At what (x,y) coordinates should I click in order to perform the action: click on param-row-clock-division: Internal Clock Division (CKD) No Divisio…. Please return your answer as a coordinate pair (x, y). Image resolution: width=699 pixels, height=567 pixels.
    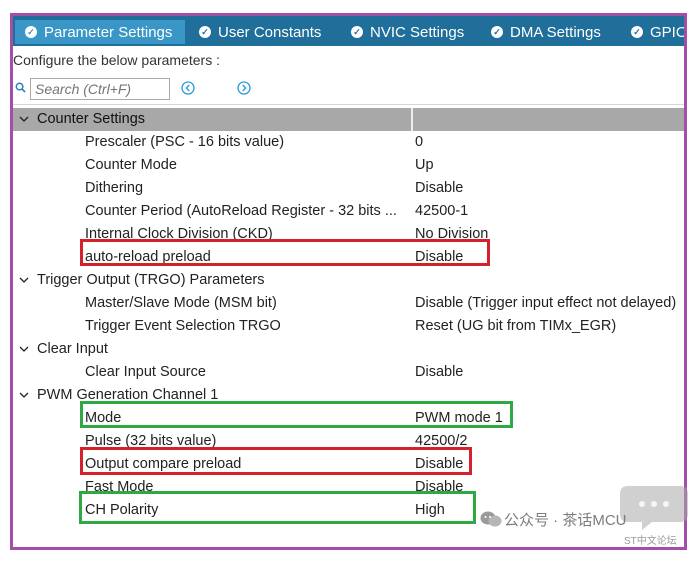
    Looking at the image, I should click on (348, 234).